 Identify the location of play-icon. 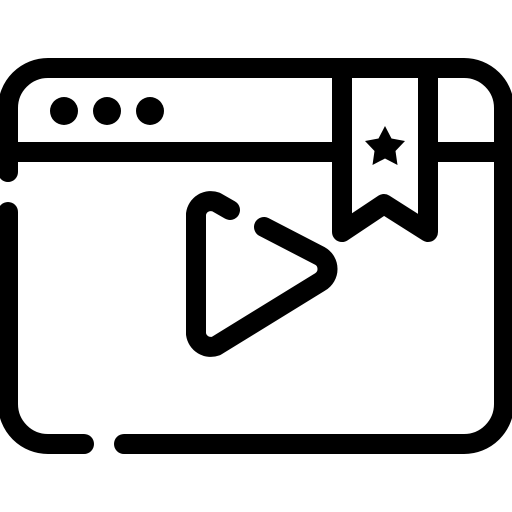
(262, 274).